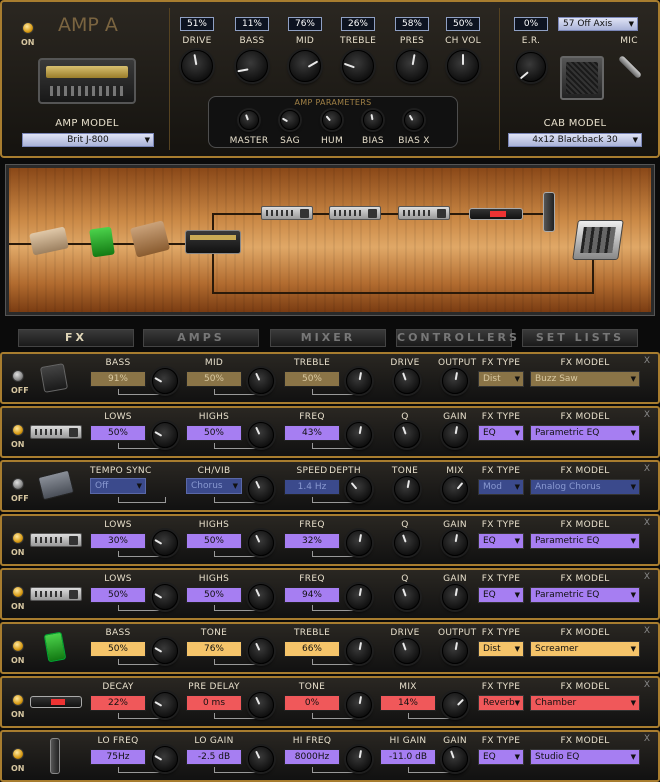 This screenshot has height=782, width=660. I want to click on fx-row-2-value-3: 43%, so click(312, 433).